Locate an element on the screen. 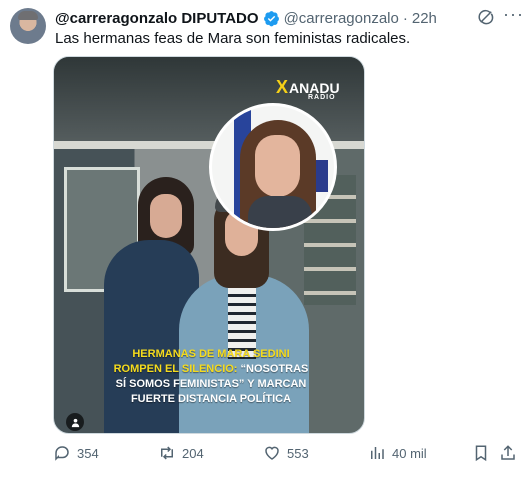  reply-icon is located at coordinates (62, 453).